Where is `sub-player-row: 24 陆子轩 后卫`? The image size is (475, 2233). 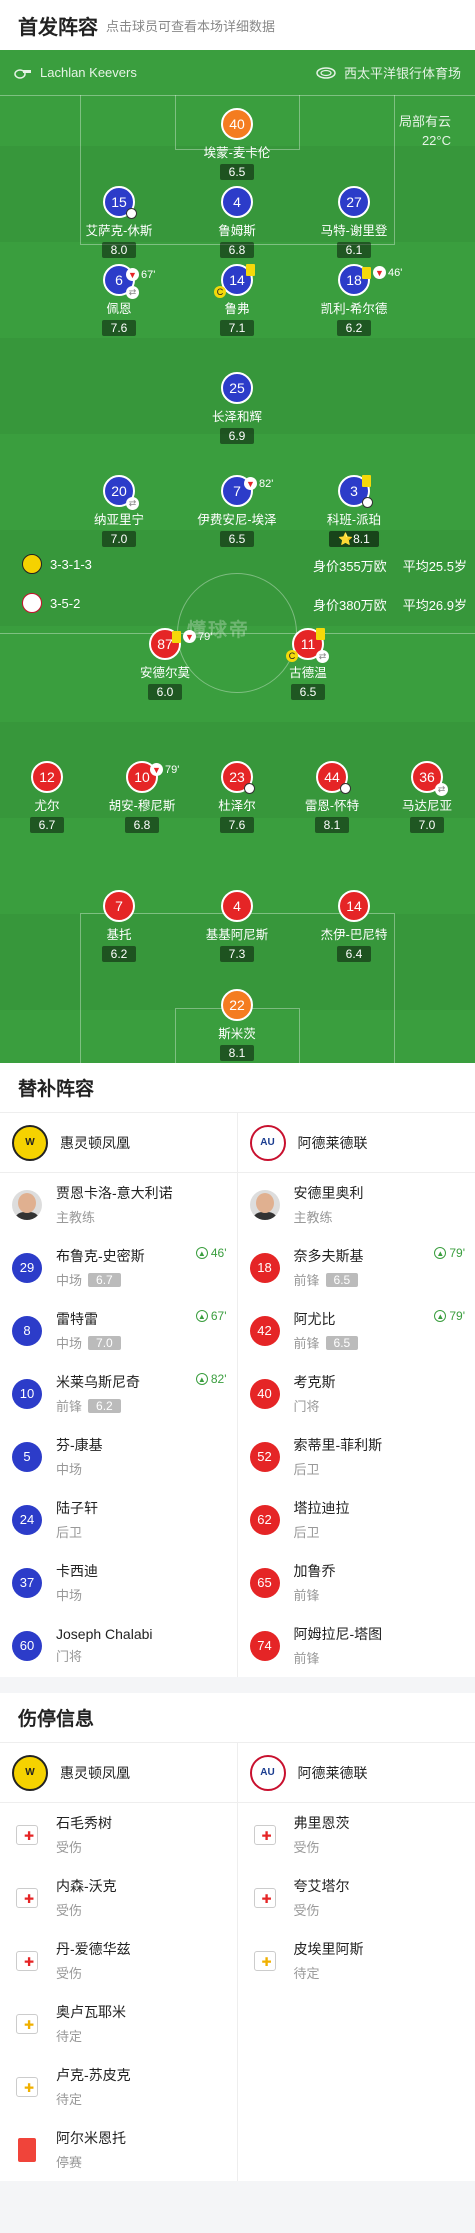
sub-player-row: 24 陆子轩 后卫 is located at coordinates (118, 1519).